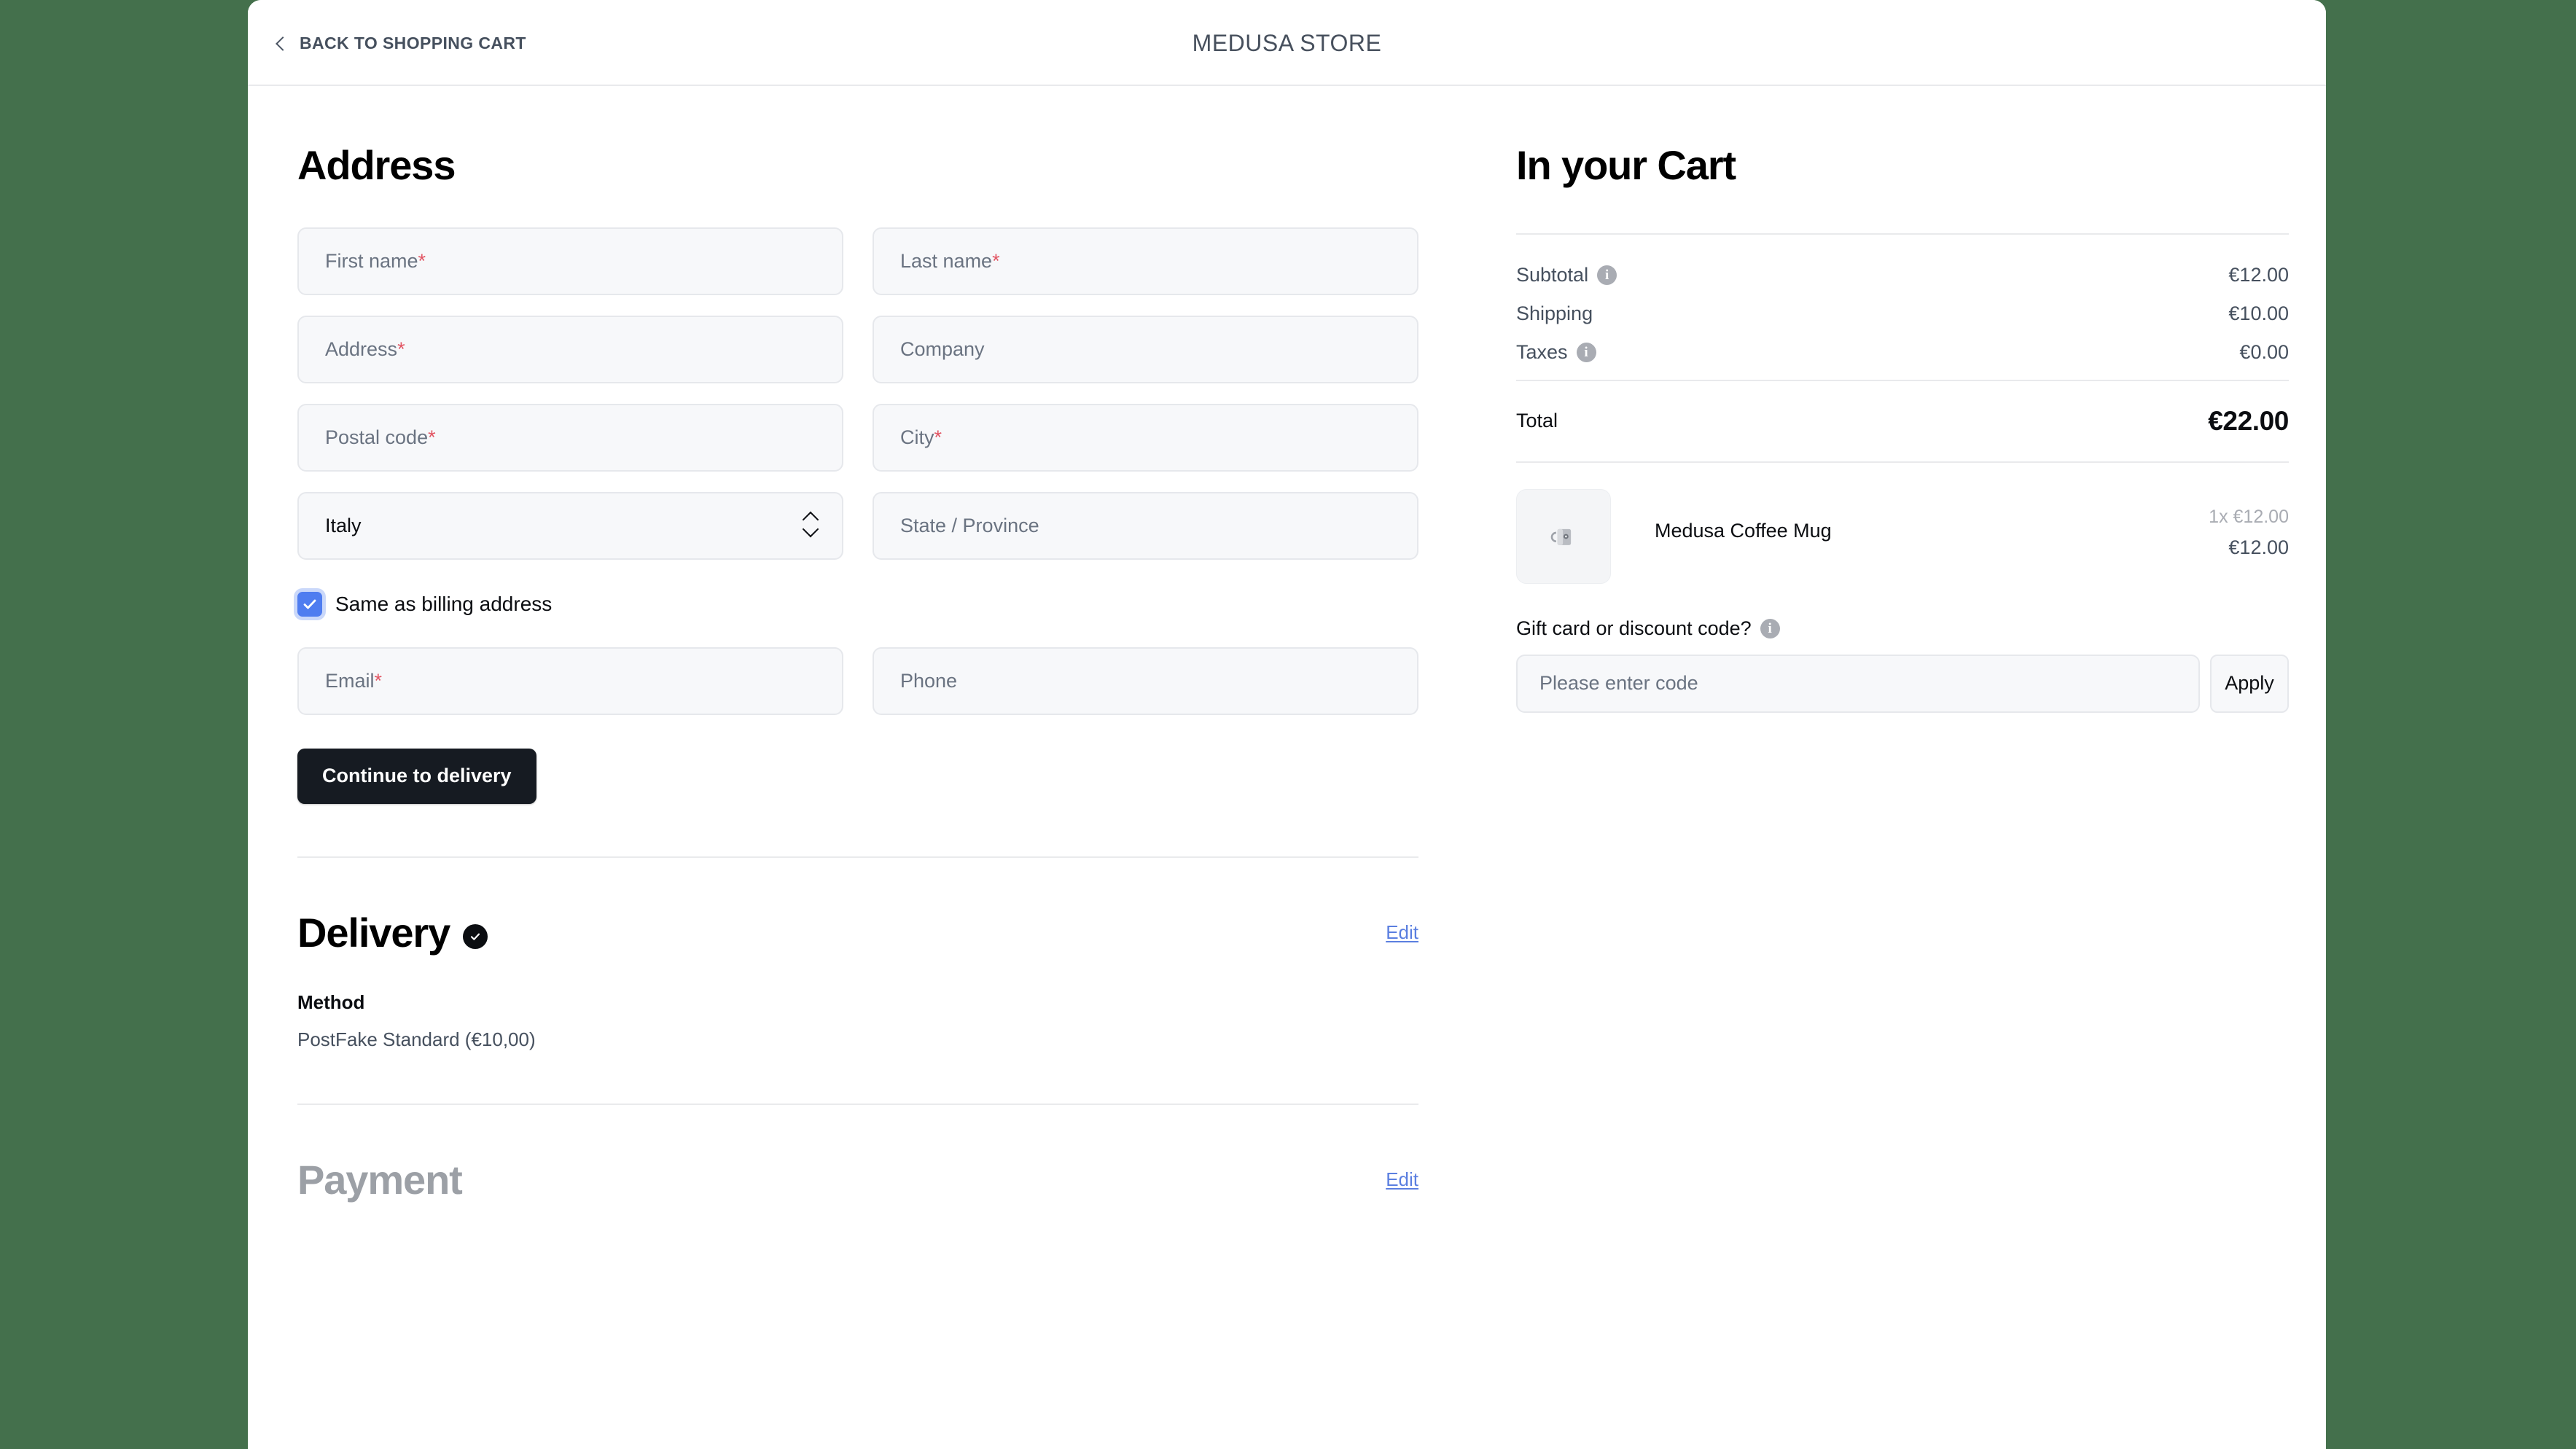  What do you see at coordinates (570, 681) in the screenshot?
I see `email-field: Email*` at bounding box center [570, 681].